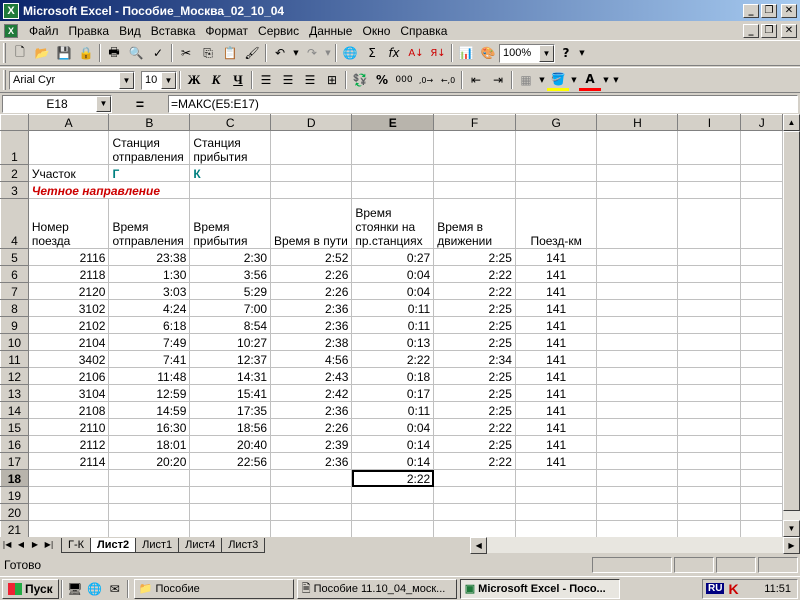 Image resolution: width=800 pixels, height=600 pixels. Describe the element at coordinates (72, 80) in the screenshot. I see `font-name-select: Arial Cyr ▼` at that location.